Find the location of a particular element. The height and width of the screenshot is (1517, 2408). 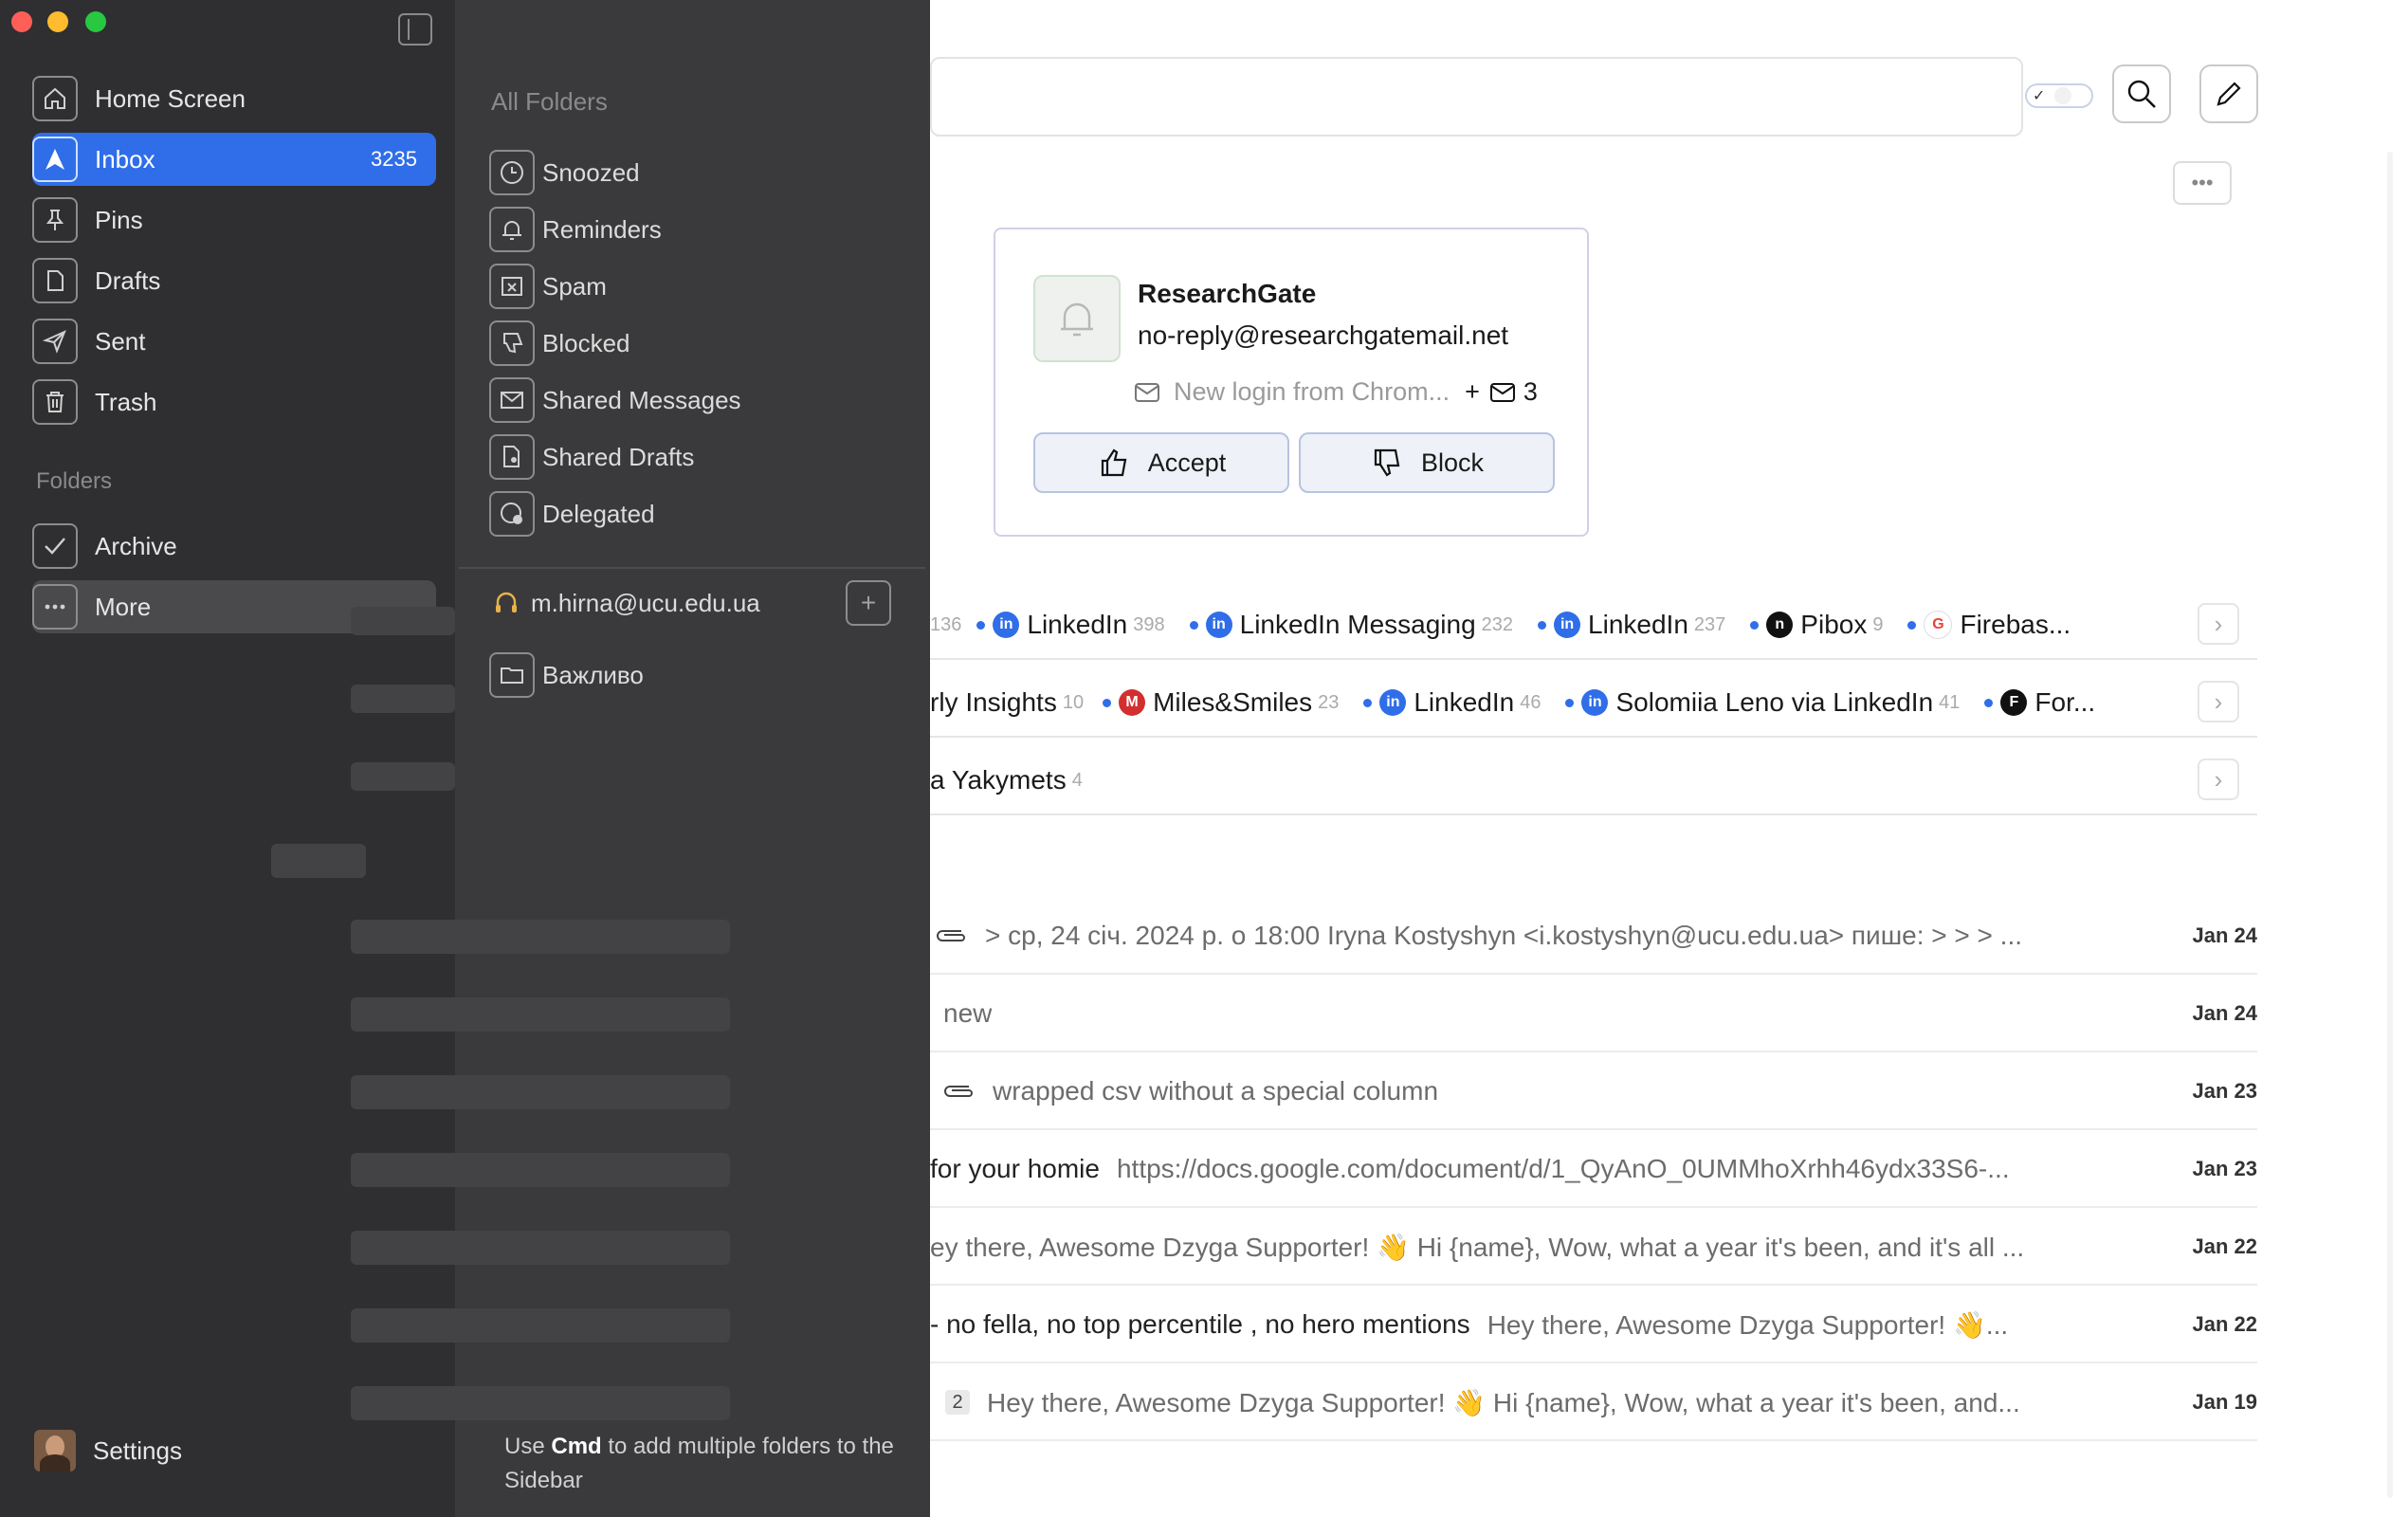

email-date: Jan 23 is located at coordinates (2225, 1091).